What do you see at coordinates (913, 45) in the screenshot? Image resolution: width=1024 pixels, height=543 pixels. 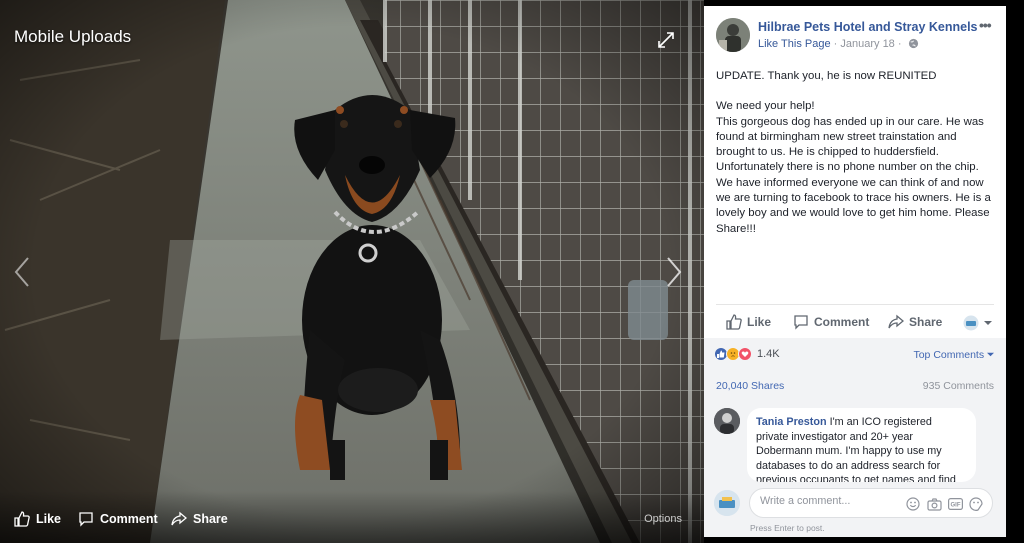 I see `public-globe-icon` at bounding box center [913, 45].